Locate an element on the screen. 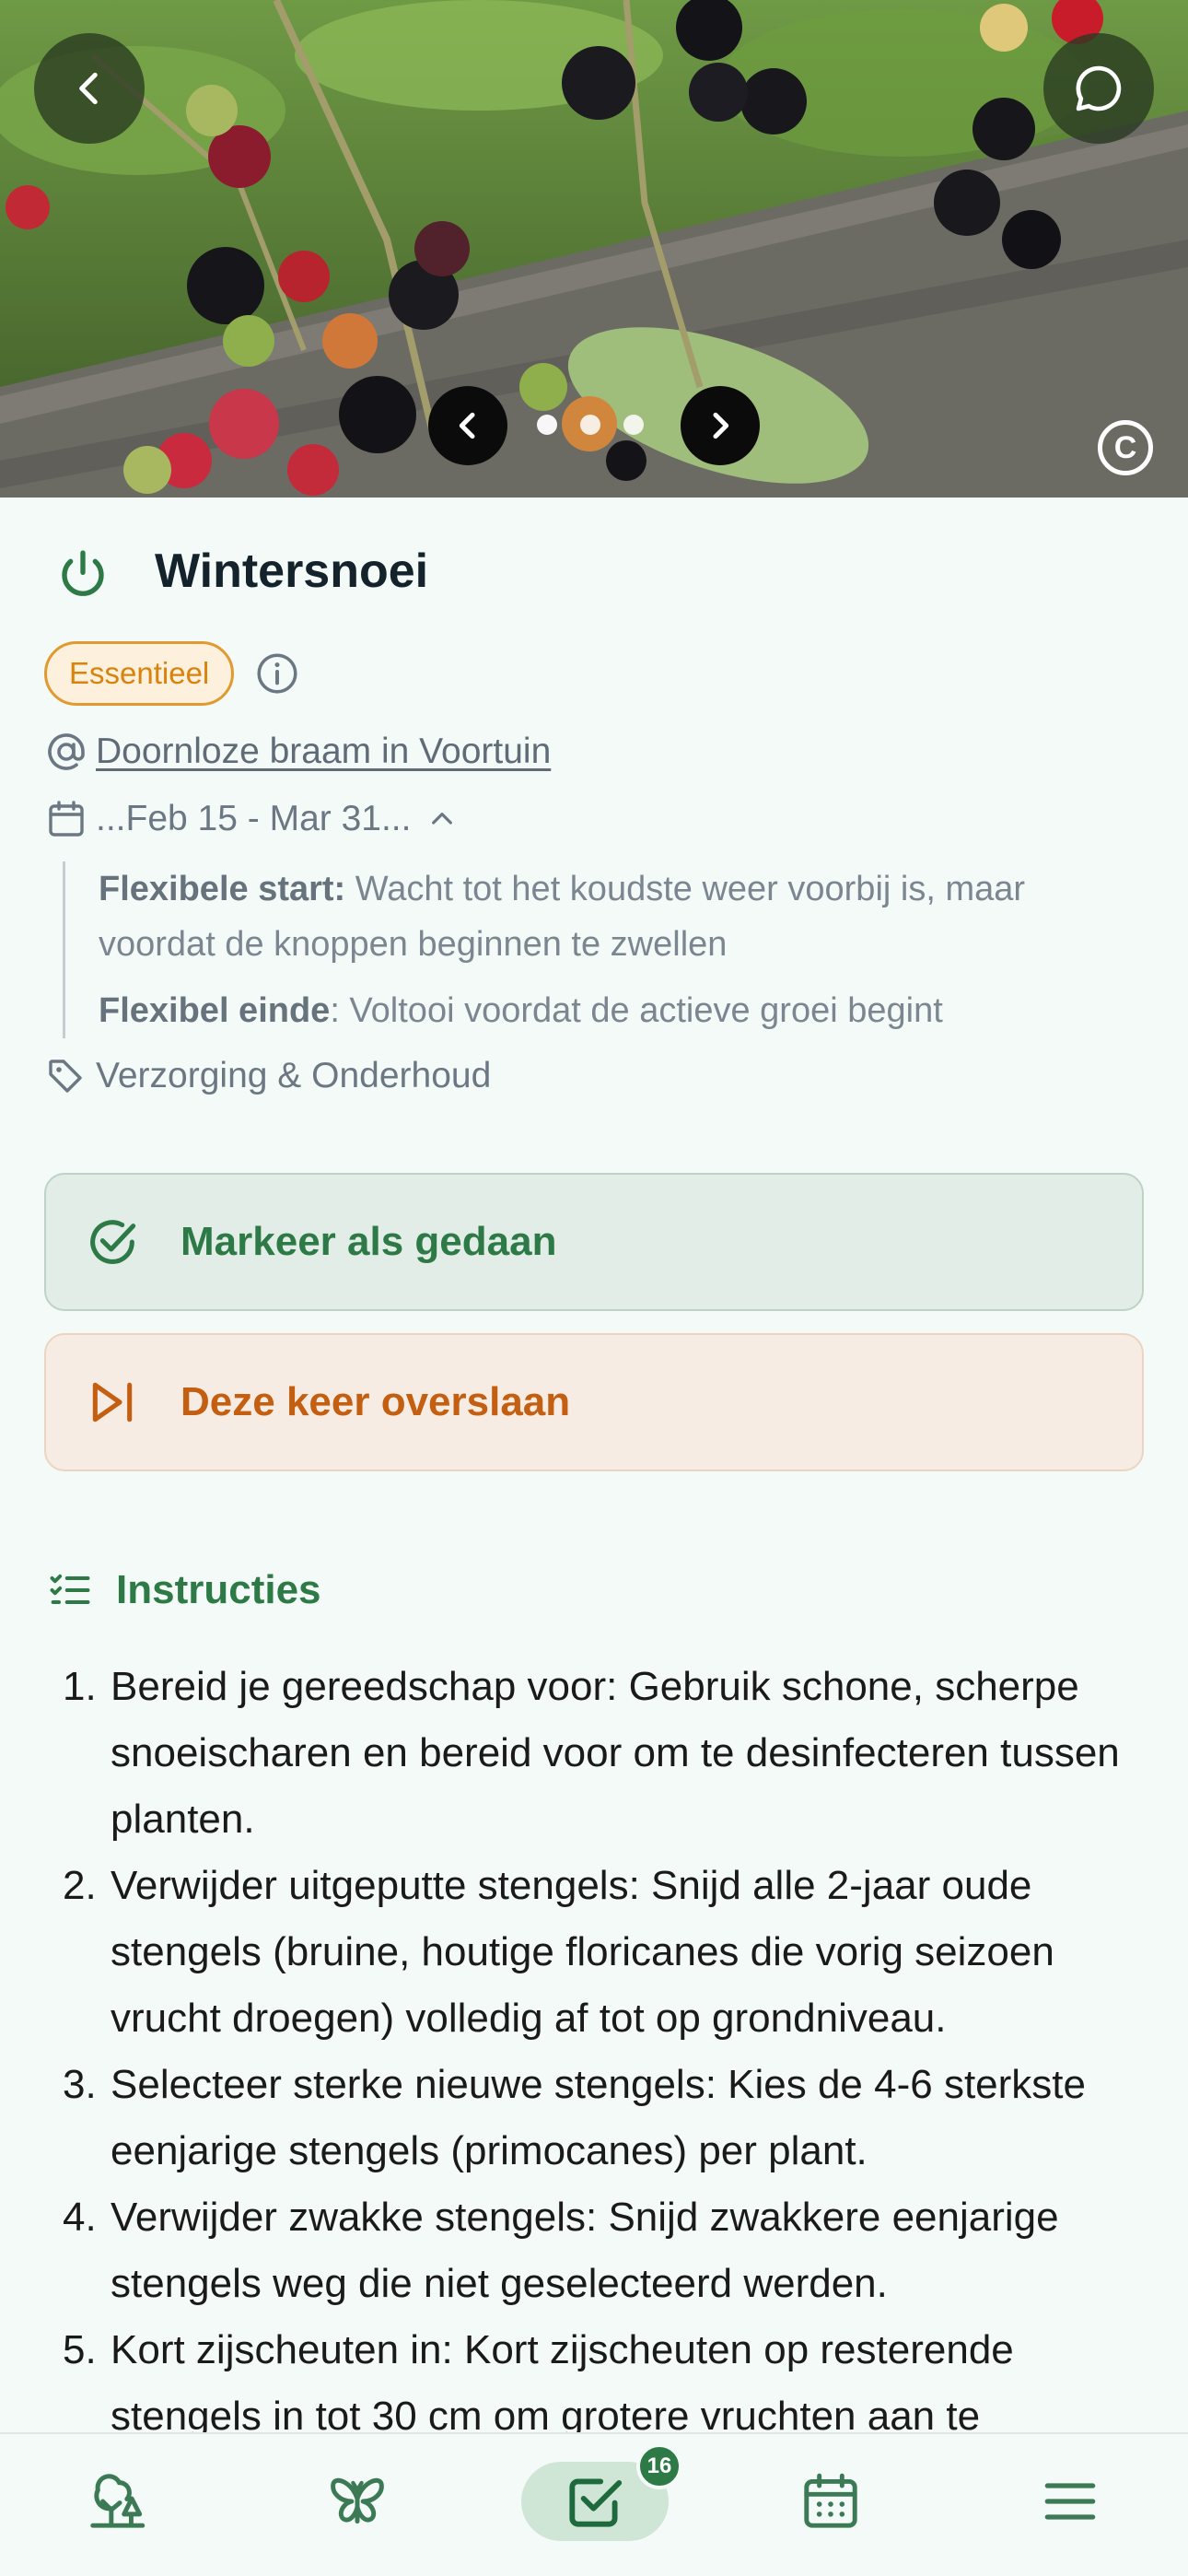 This screenshot has width=1188, height=2576. chevron-up-icon is located at coordinates (442, 819).